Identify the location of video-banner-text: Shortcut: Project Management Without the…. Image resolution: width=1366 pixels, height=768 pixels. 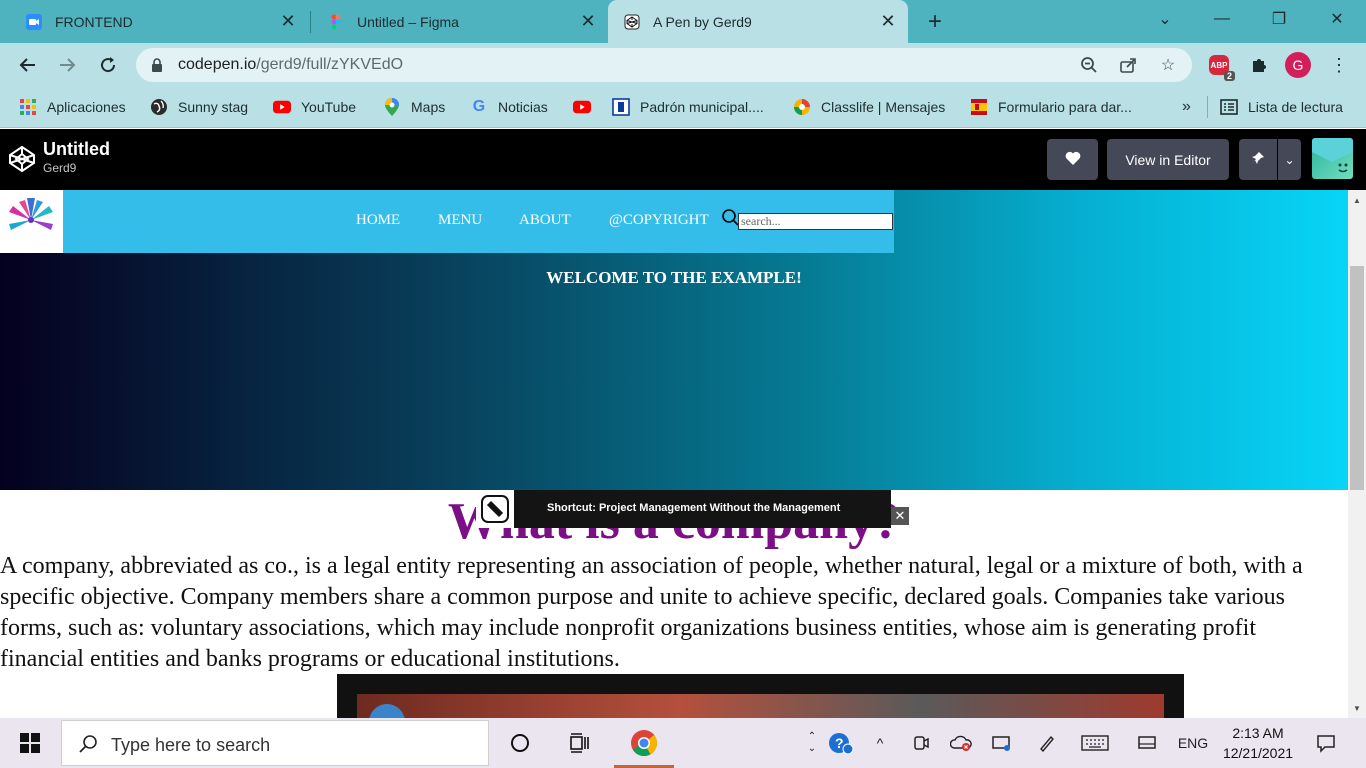
(694, 508).